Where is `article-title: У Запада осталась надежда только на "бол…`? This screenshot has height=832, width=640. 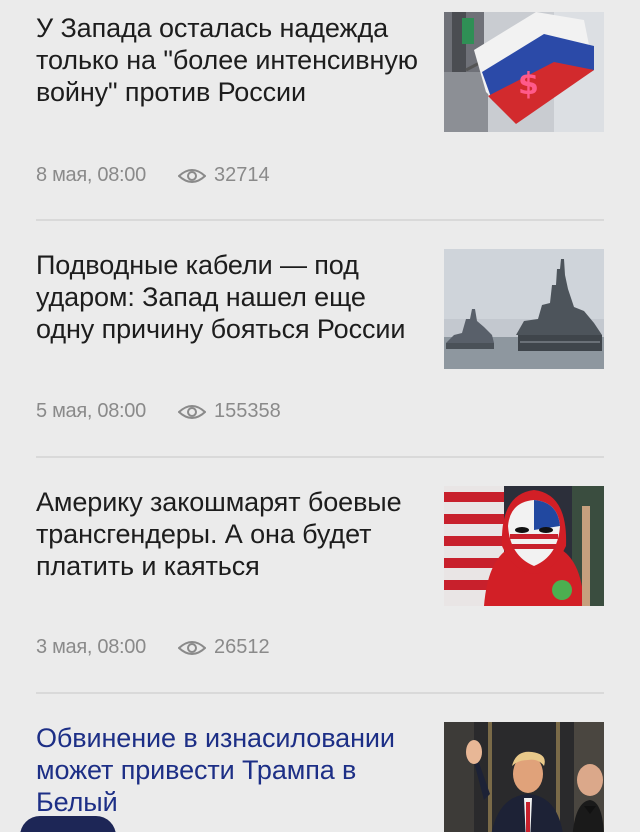
article-title: У Запада осталась надежда только на "бол… is located at coordinates (231, 60).